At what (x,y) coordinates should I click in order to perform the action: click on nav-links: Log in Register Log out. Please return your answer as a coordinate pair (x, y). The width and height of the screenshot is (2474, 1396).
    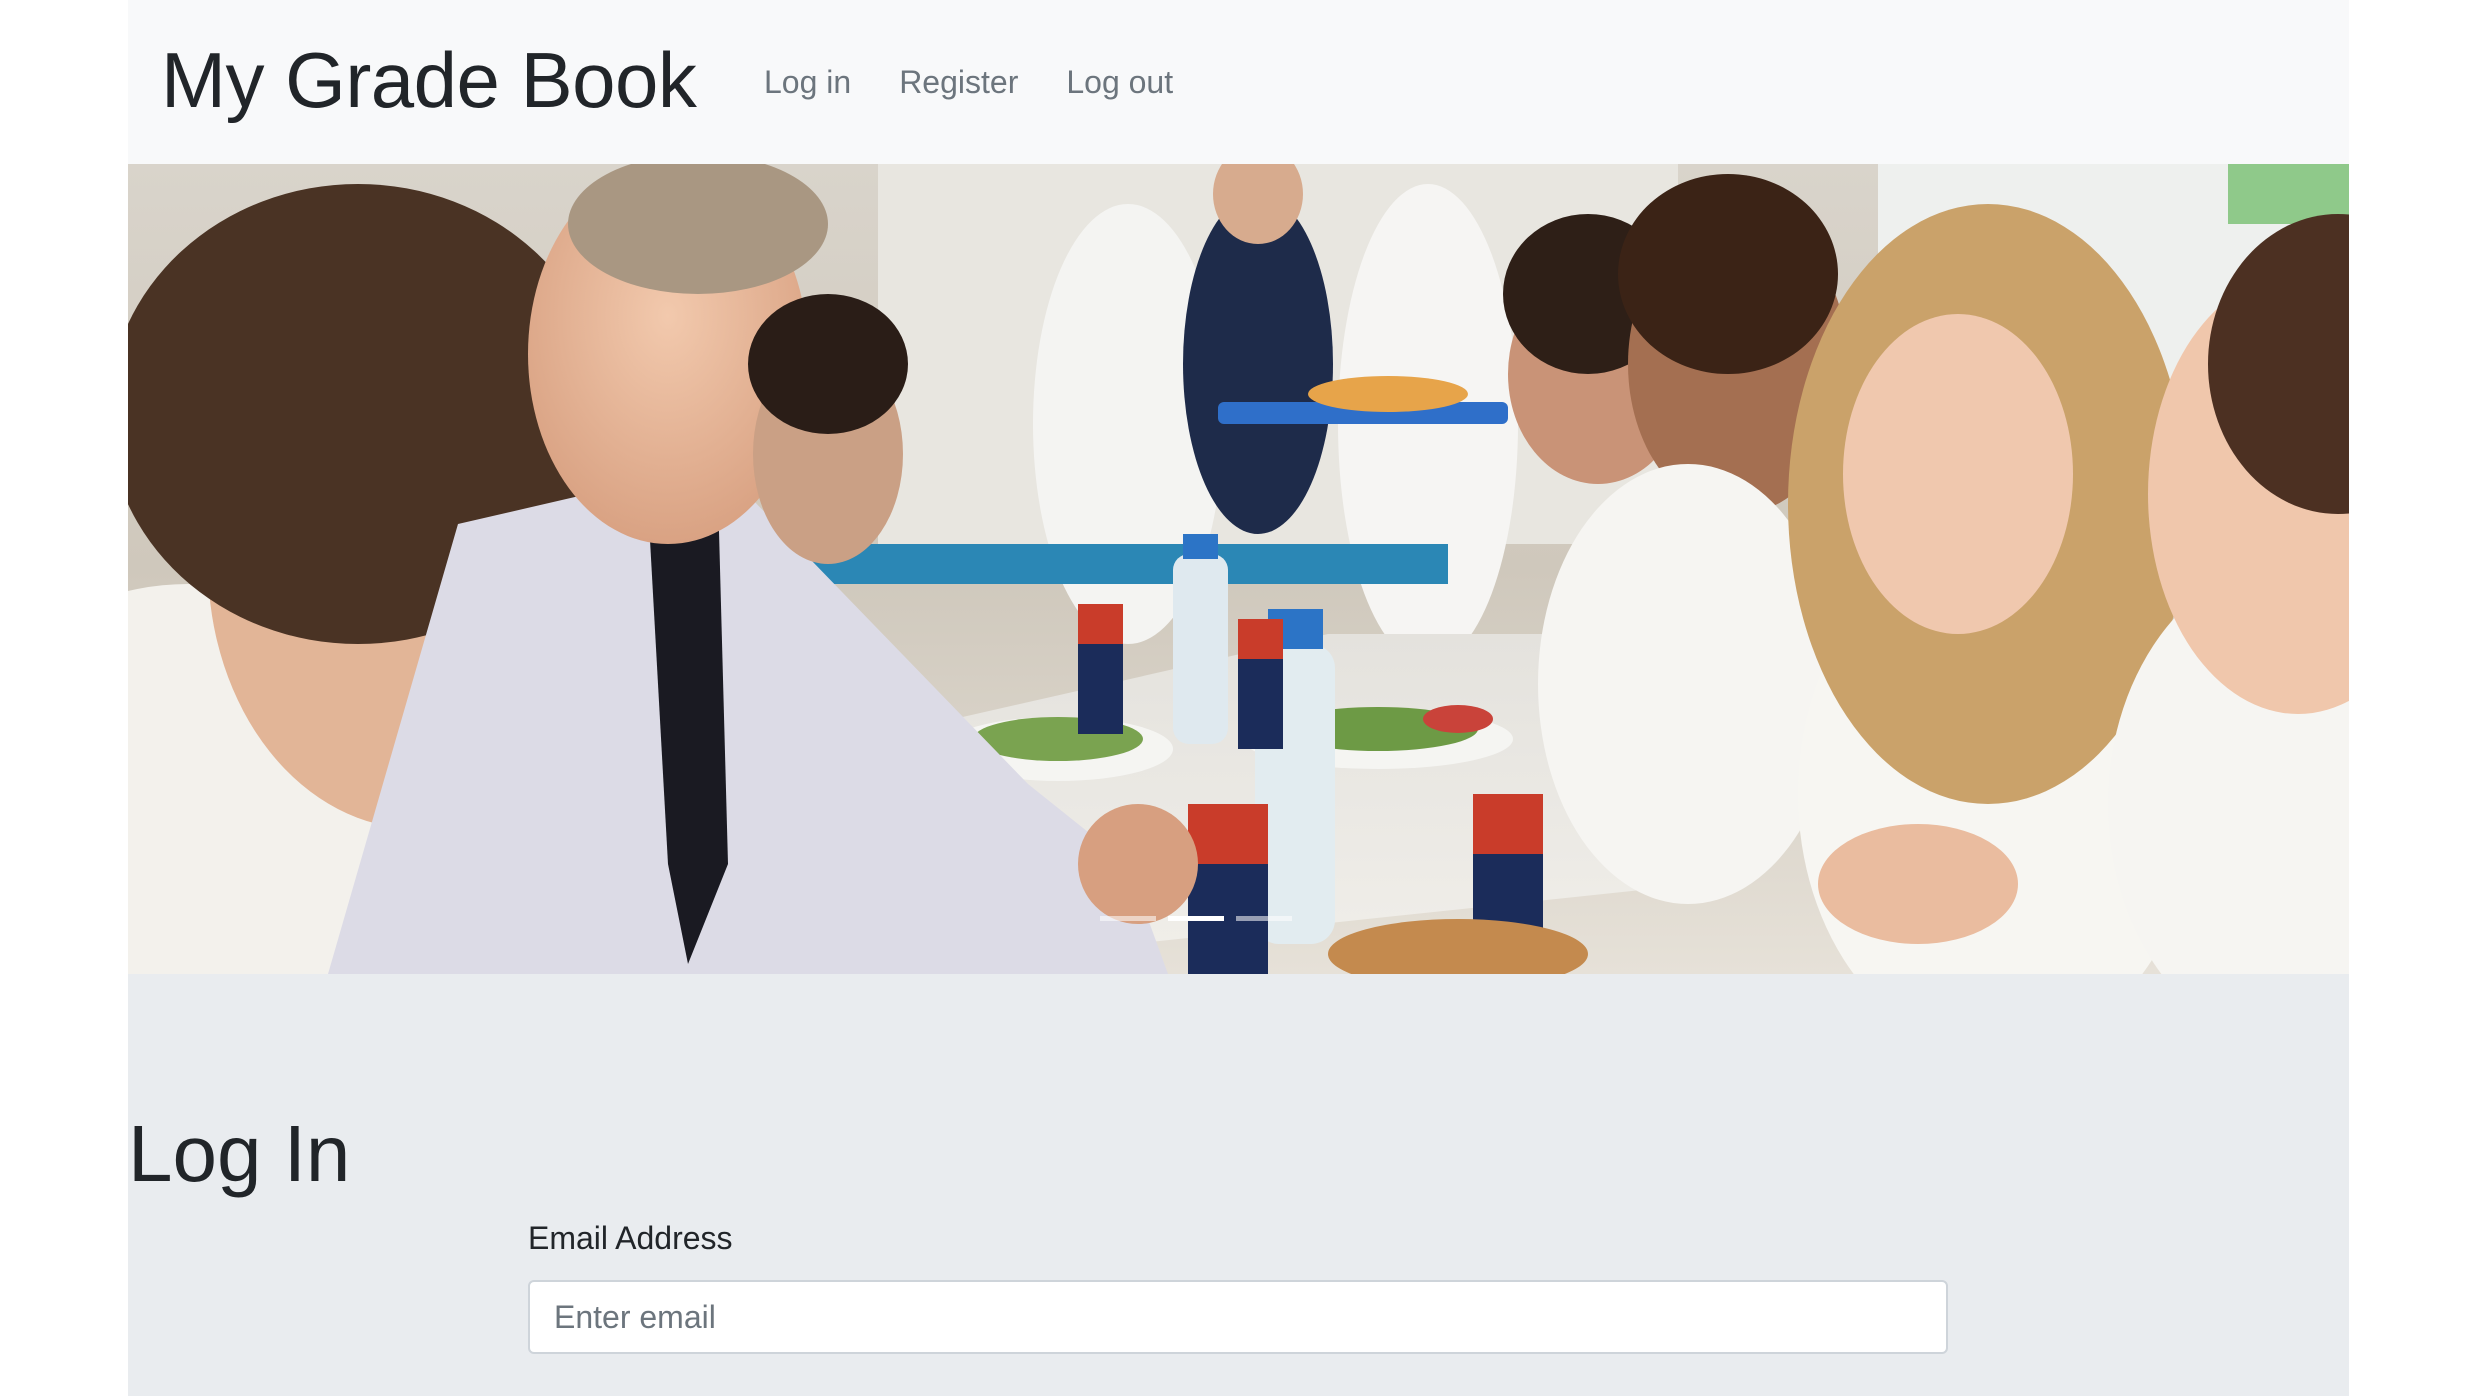
    Looking at the image, I should click on (992, 82).